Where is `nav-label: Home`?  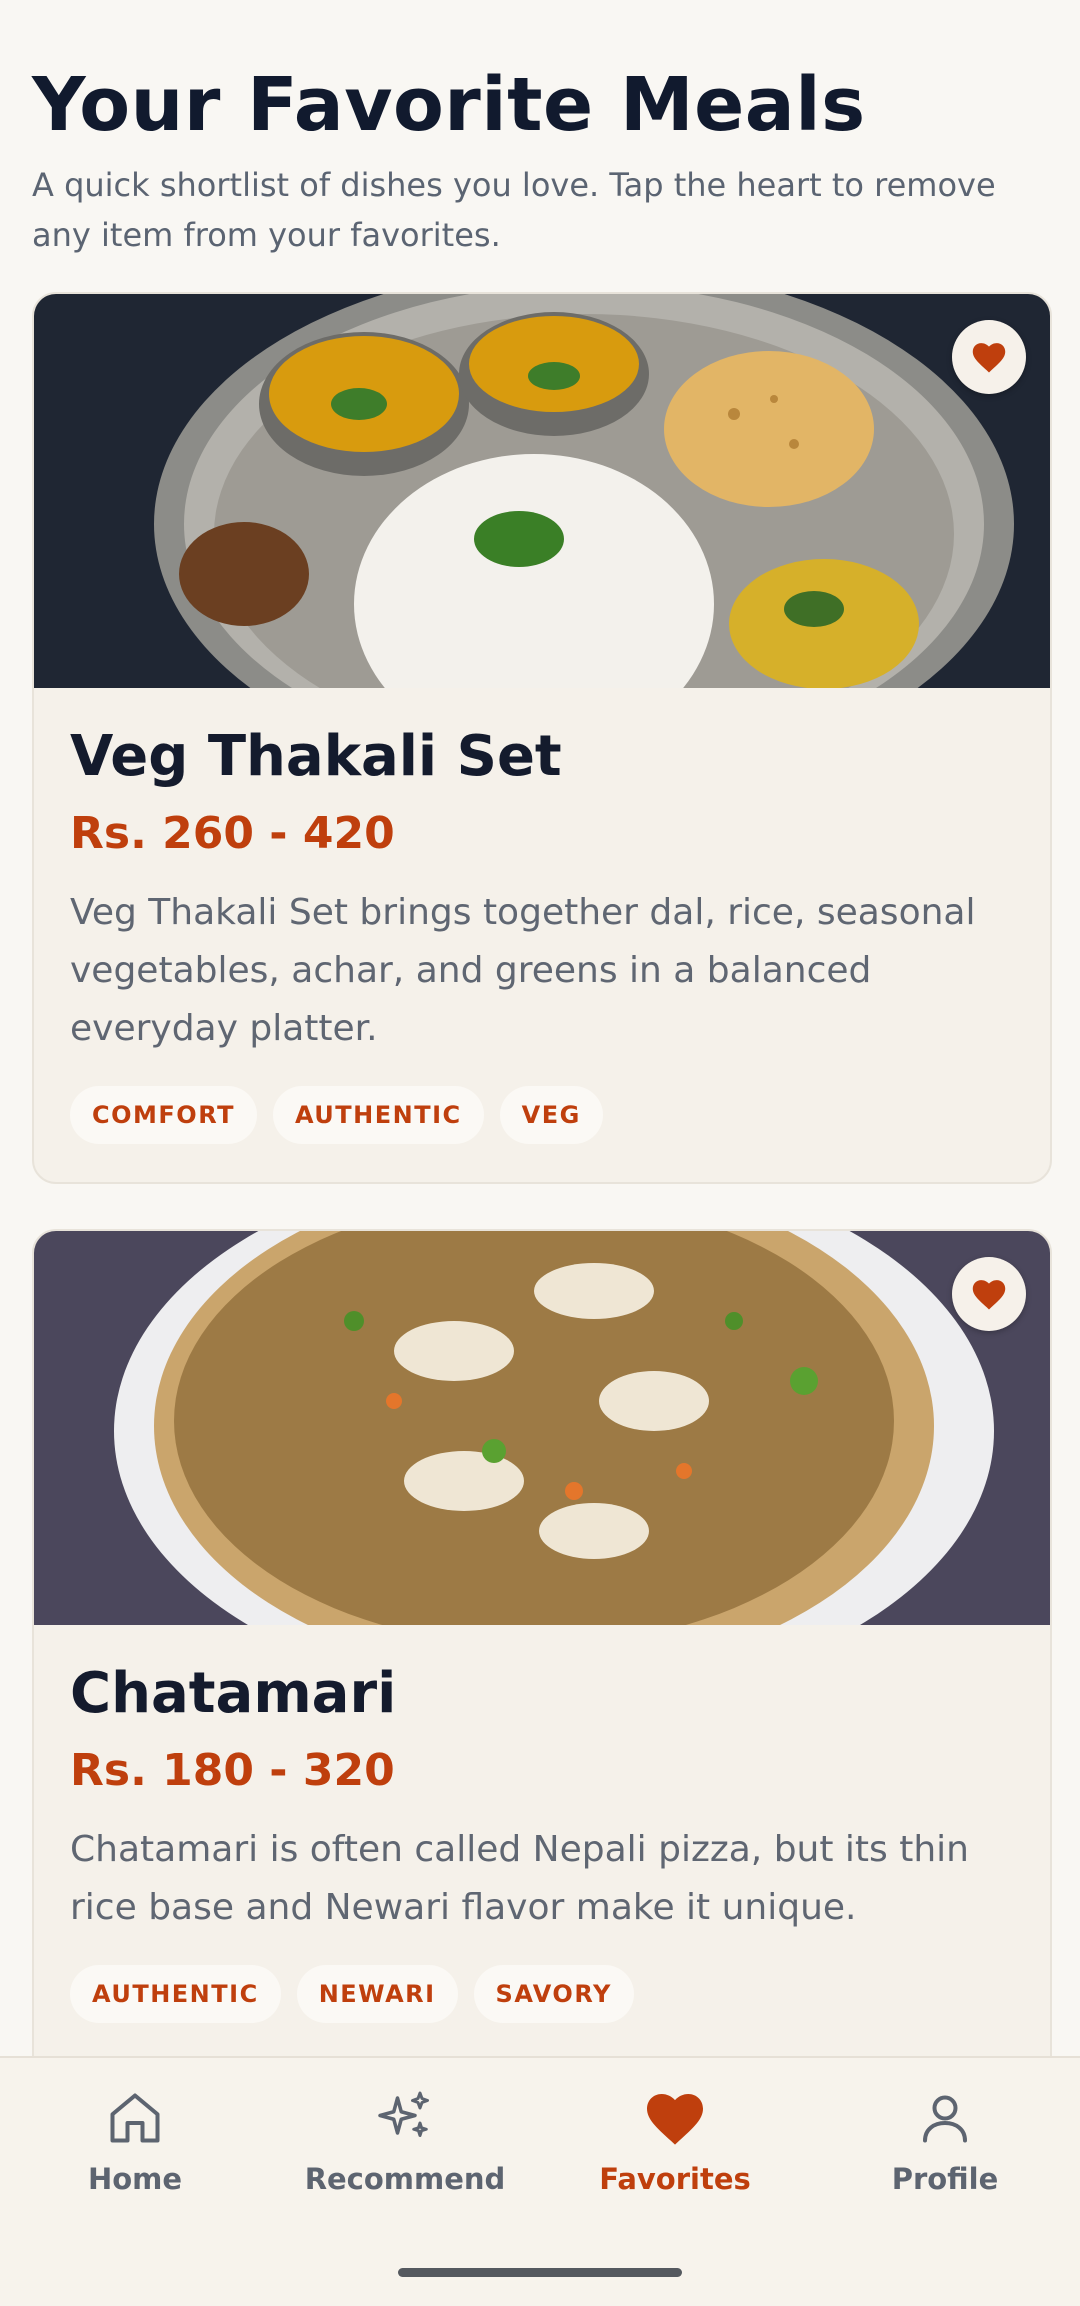 nav-label: Home is located at coordinates (135, 2179).